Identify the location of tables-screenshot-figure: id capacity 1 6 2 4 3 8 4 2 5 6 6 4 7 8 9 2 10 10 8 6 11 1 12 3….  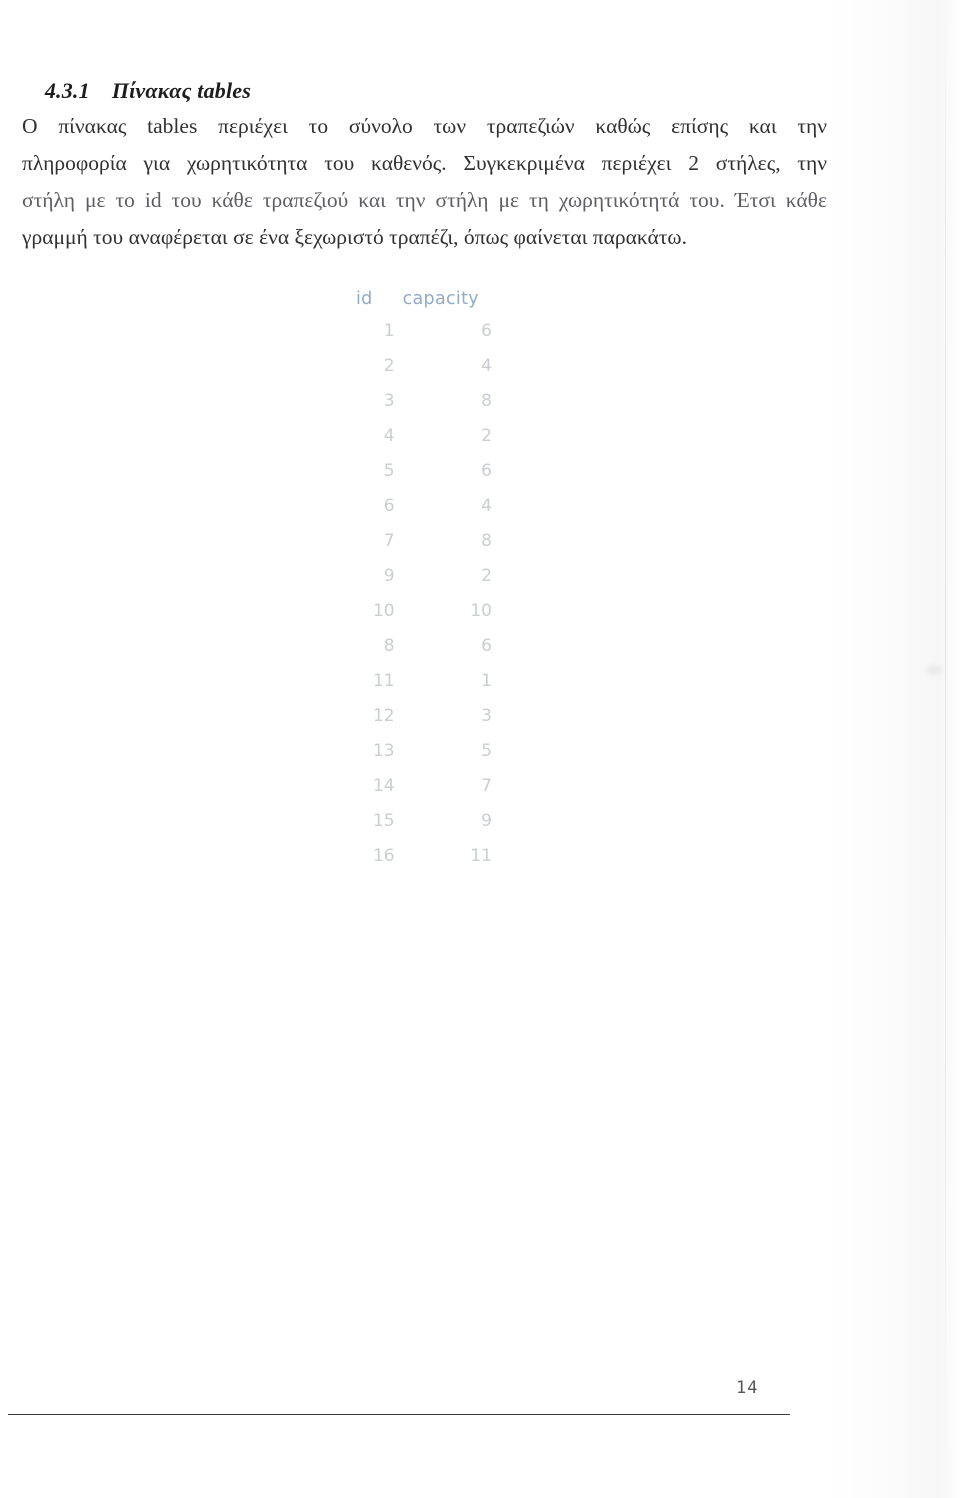
(422, 579).